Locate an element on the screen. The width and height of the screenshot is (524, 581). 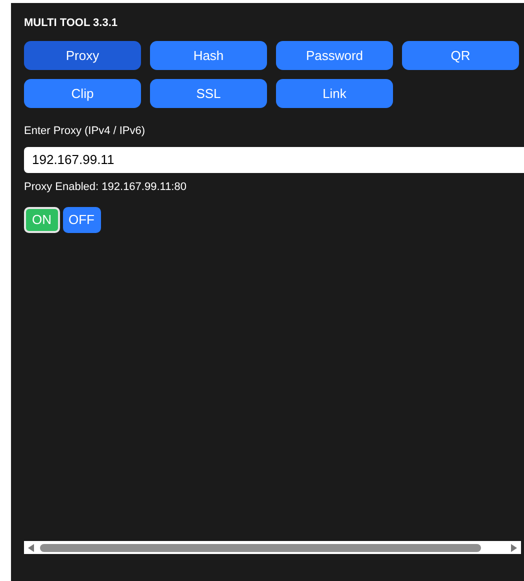
status-text: Proxy Enabled: 192.167.99.11:80 is located at coordinates (106, 187).